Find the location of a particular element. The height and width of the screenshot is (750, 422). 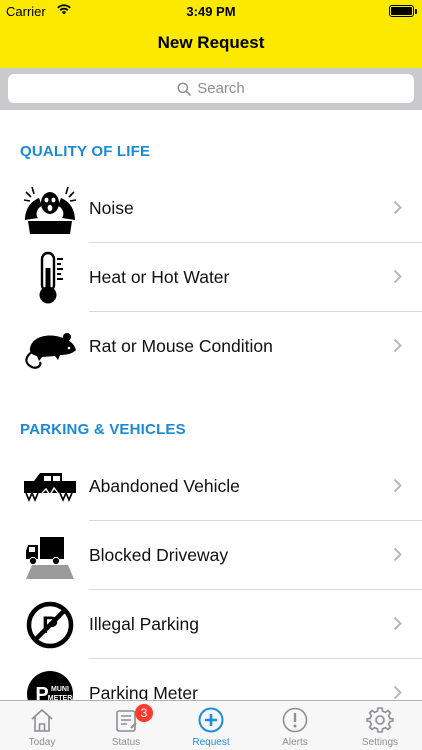

tab-settings: Settings is located at coordinates (380, 725).